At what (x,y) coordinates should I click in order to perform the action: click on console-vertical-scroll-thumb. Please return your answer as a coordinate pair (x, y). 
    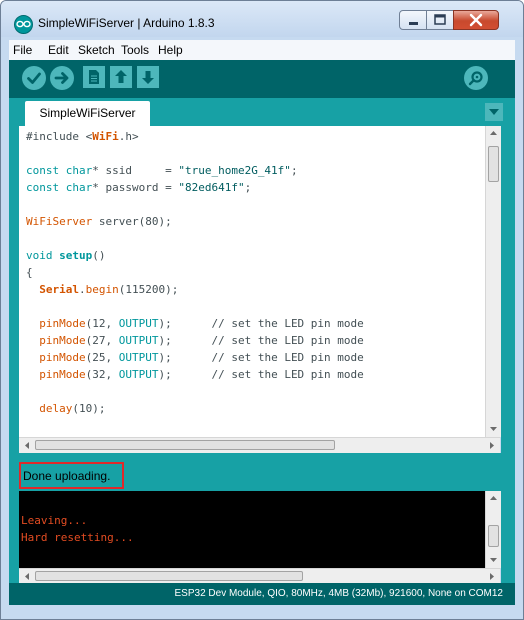
    Looking at the image, I should click on (493, 536).